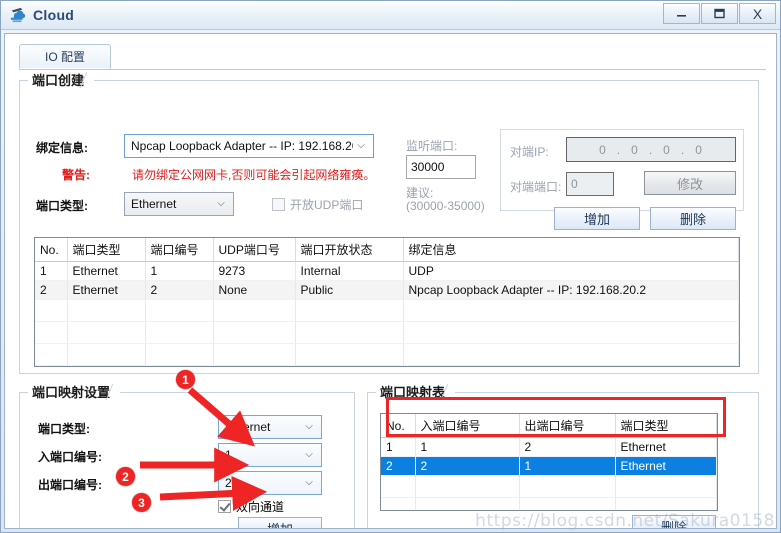 This screenshot has width=781, height=533. What do you see at coordinates (597, 218) in the screenshot?
I see `add-port-button: 增加` at bounding box center [597, 218].